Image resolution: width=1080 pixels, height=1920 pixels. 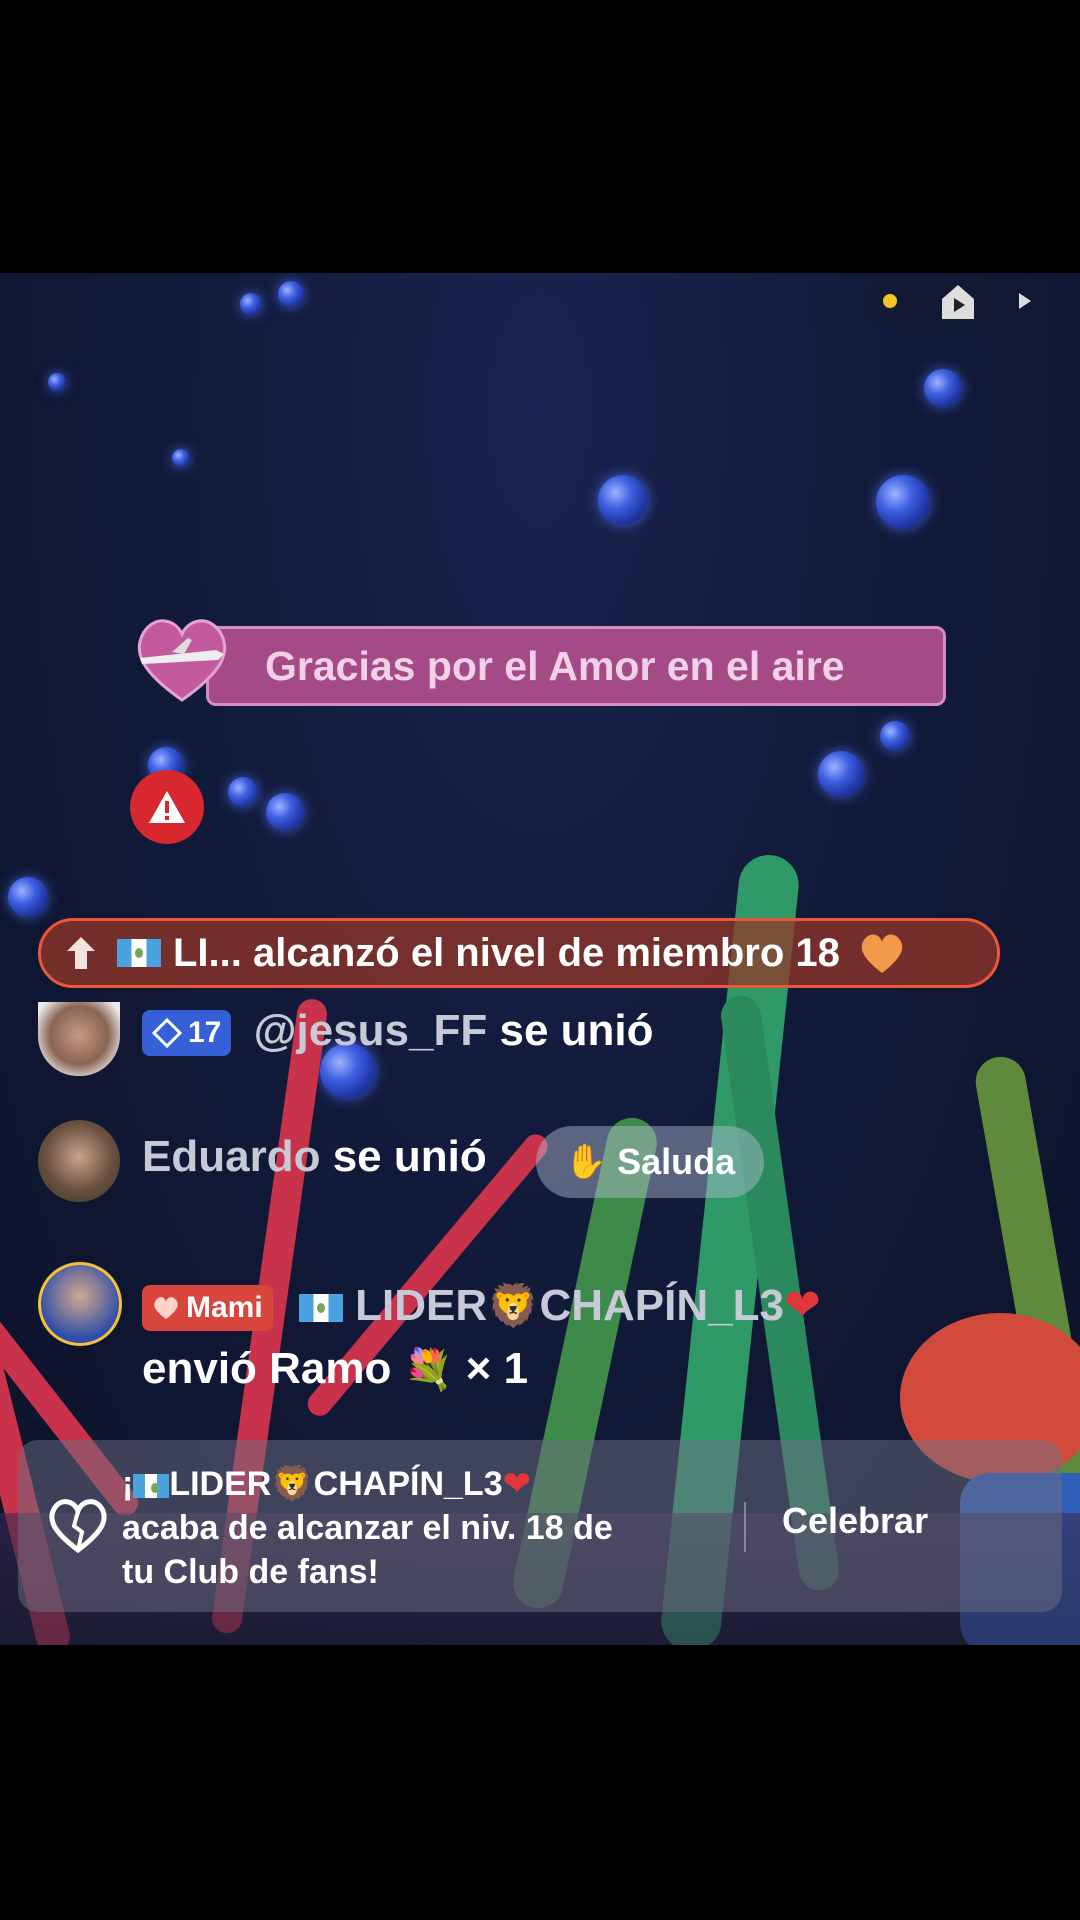 I want to click on join-message: Eduardo se unió, so click(x=314, y=1157).